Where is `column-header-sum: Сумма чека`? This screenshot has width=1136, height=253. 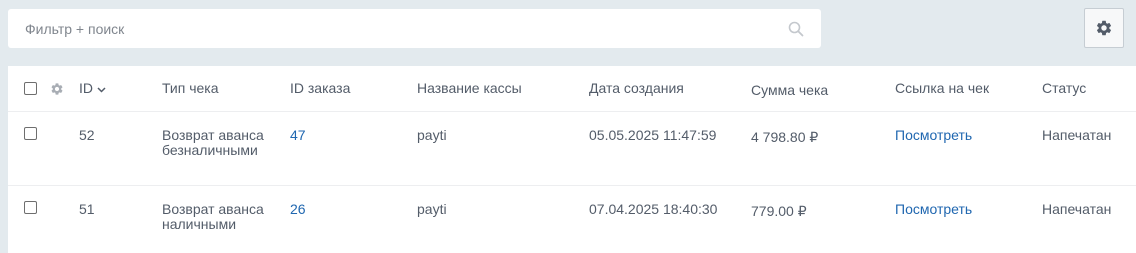 column-header-sum: Сумма чека is located at coordinates (789, 90).